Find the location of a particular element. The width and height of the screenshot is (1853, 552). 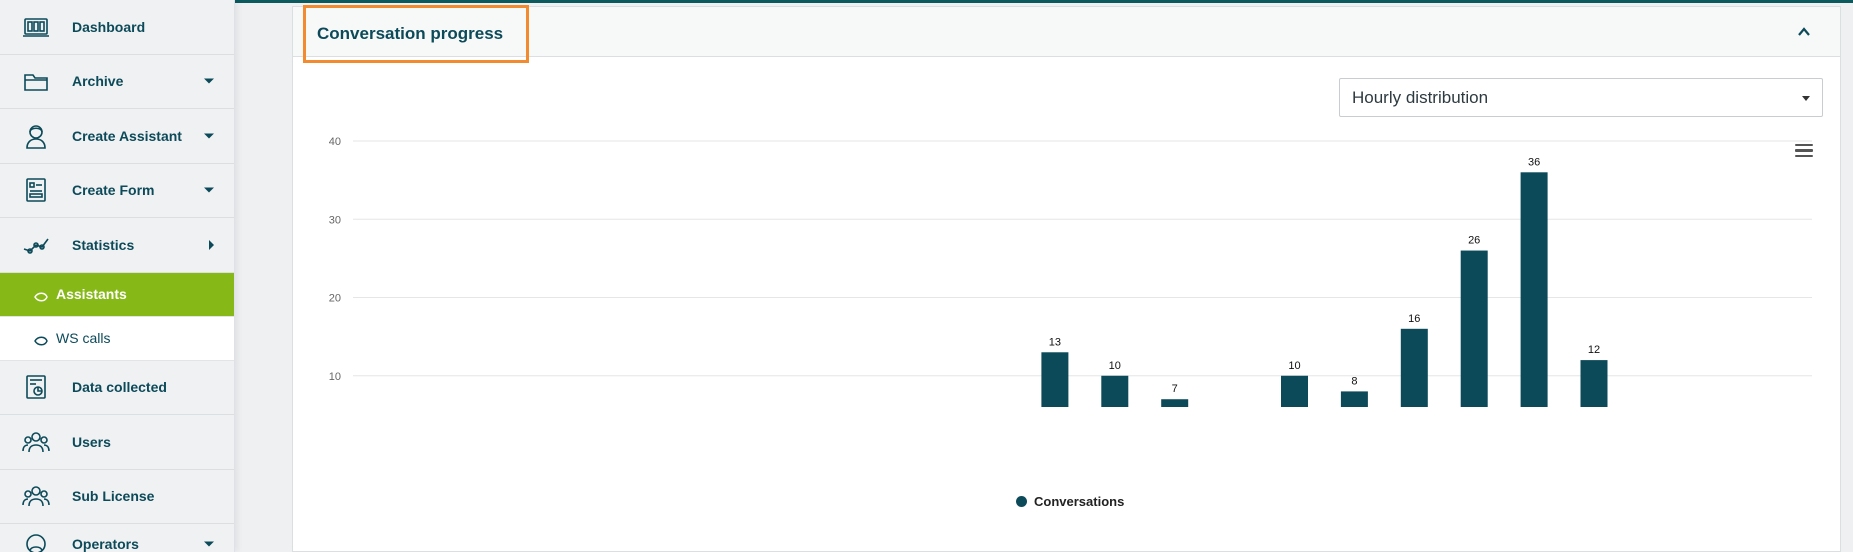

sidebar-item-label: Archive is located at coordinates (98, 81).